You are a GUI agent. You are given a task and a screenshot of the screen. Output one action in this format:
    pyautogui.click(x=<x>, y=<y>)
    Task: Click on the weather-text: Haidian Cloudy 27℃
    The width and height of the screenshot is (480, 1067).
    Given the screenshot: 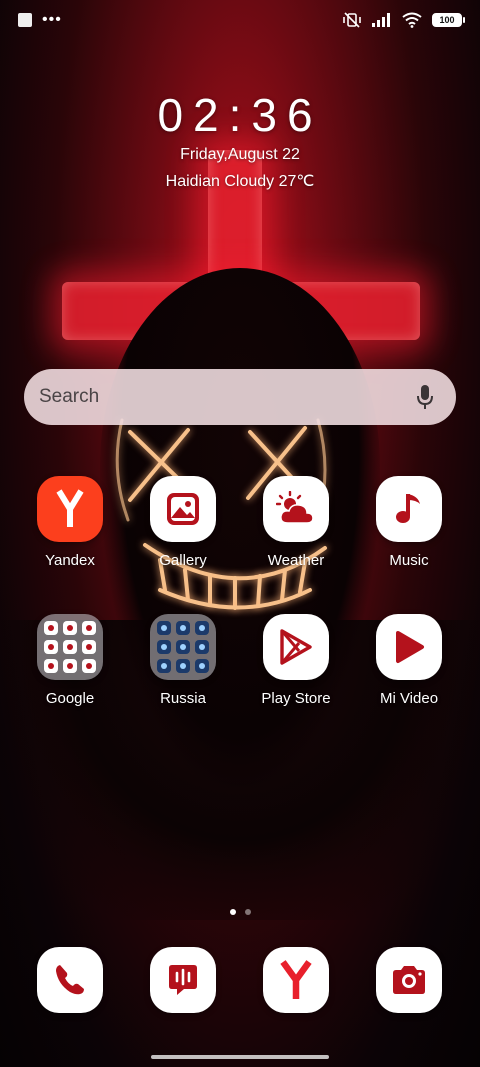 What is the action you would take?
    pyautogui.click(x=240, y=181)
    